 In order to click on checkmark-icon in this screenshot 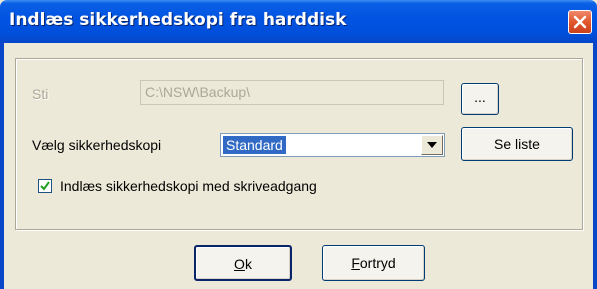, I will do `click(45, 186)`.